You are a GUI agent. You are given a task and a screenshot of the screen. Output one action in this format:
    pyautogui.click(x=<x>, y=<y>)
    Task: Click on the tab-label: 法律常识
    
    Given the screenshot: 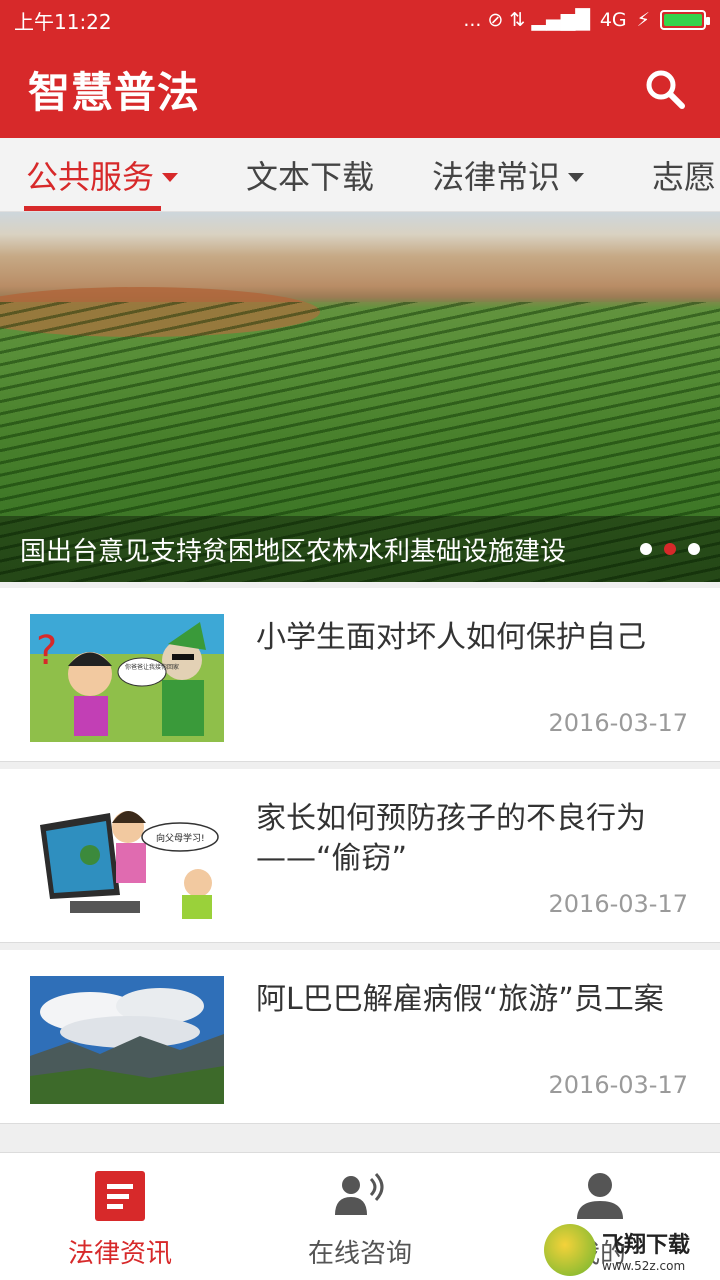 What is the action you would take?
    pyautogui.click(x=496, y=177)
    